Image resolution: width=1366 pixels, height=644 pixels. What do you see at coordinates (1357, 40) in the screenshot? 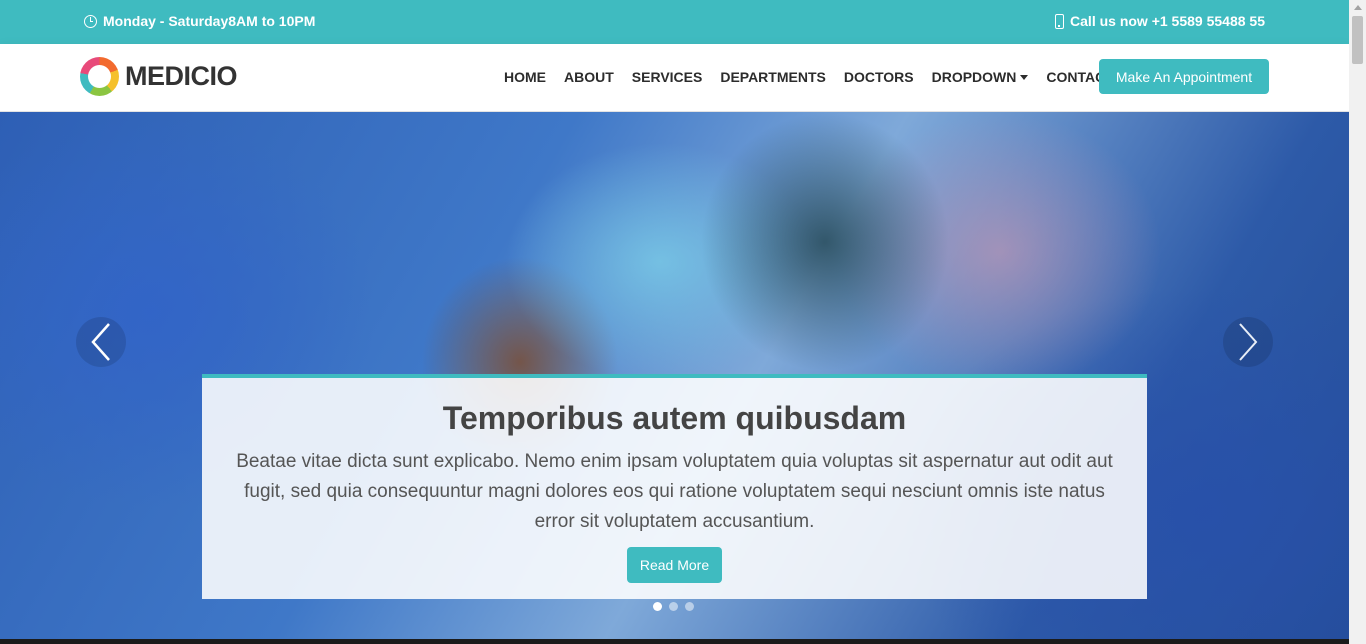
I see `scrollbar-thumb` at bounding box center [1357, 40].